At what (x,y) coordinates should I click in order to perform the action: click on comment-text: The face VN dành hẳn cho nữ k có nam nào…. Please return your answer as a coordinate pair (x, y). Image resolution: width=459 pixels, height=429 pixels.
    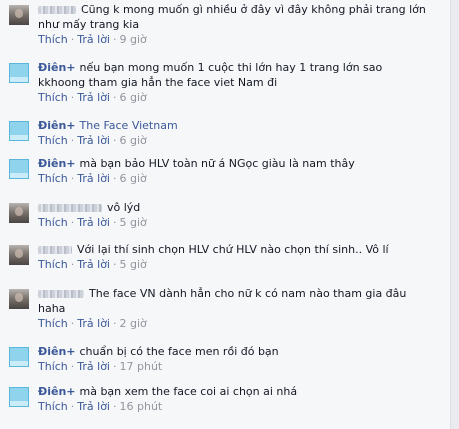
    Looking at the image, I should click on (248, 293).